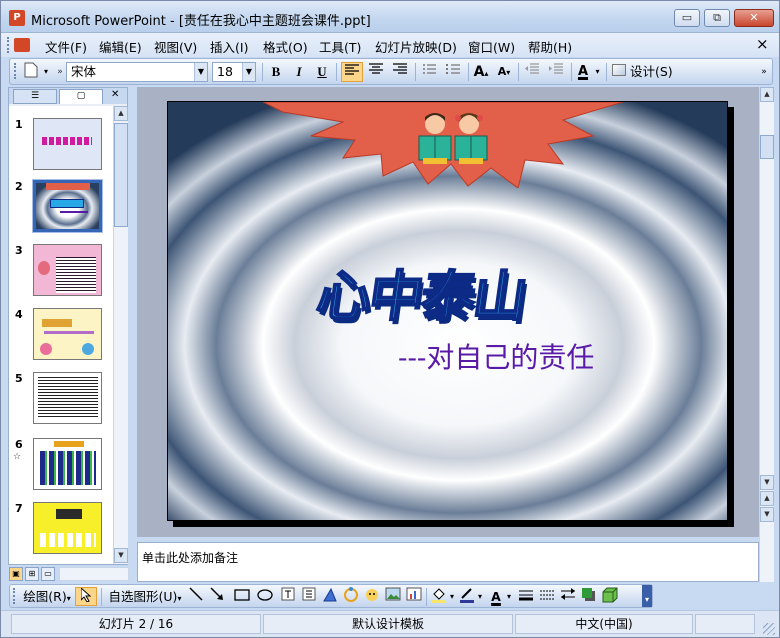 The image size is (780, 638). Describe the element at coordinates (120, 335) in the screenshot. I see `thumbnails-scrollbar: ▲ ▼` at that location.